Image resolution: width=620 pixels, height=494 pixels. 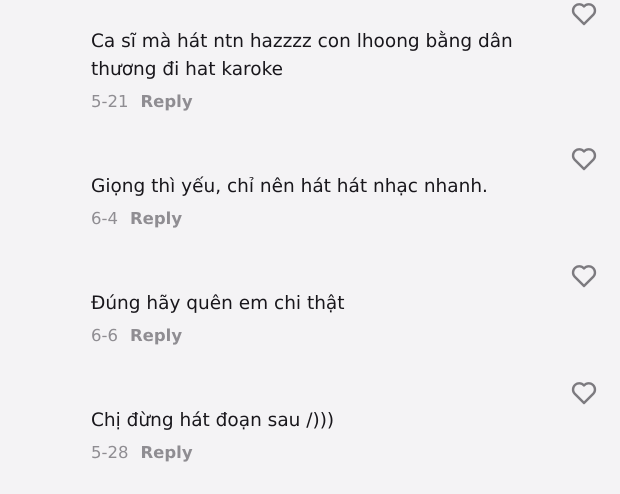 What do you see at coordinates (109, 453) in the screenshot?
I see `comment-date: 5-28` at bounding box center [109, 453].